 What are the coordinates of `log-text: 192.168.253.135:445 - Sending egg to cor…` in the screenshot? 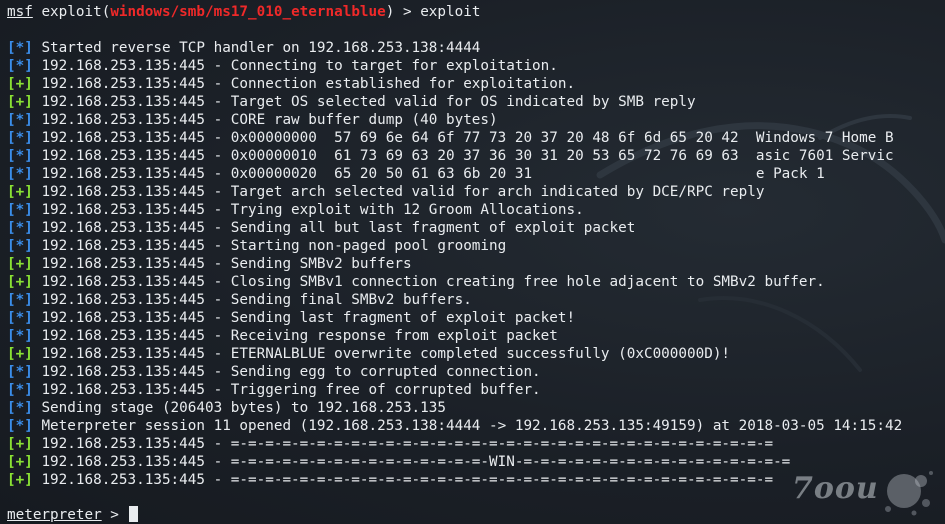 It's located at (291, 372).